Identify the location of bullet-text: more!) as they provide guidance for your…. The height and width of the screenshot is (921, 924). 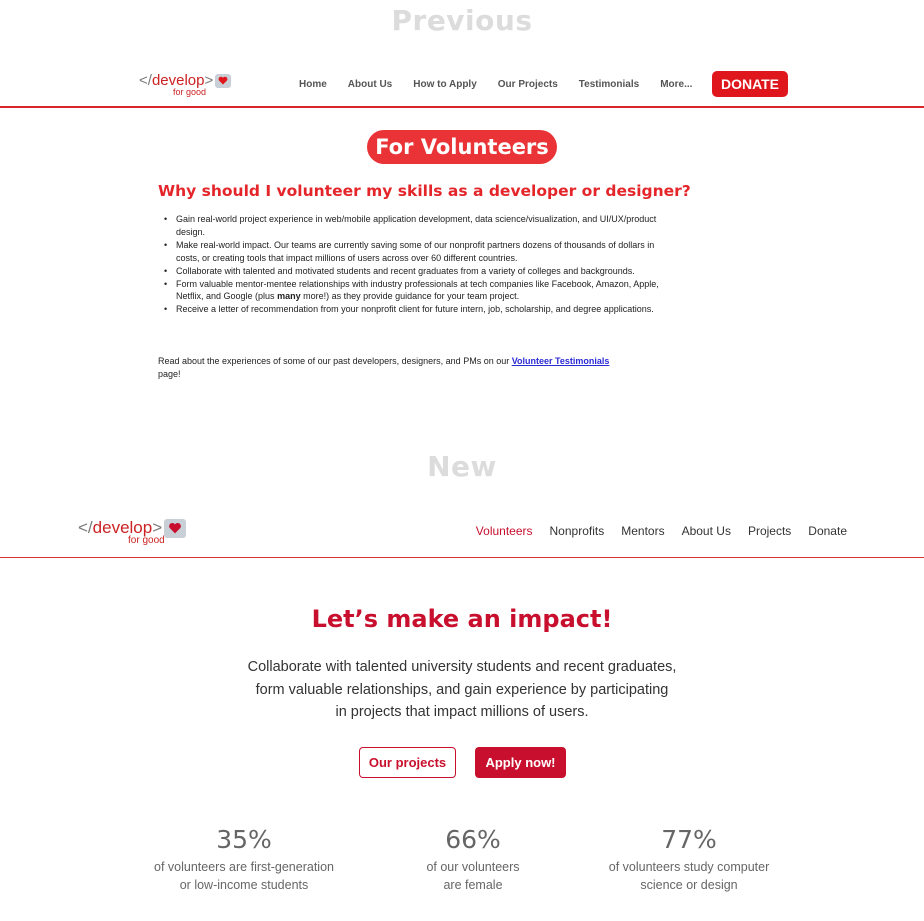
(410, 296).